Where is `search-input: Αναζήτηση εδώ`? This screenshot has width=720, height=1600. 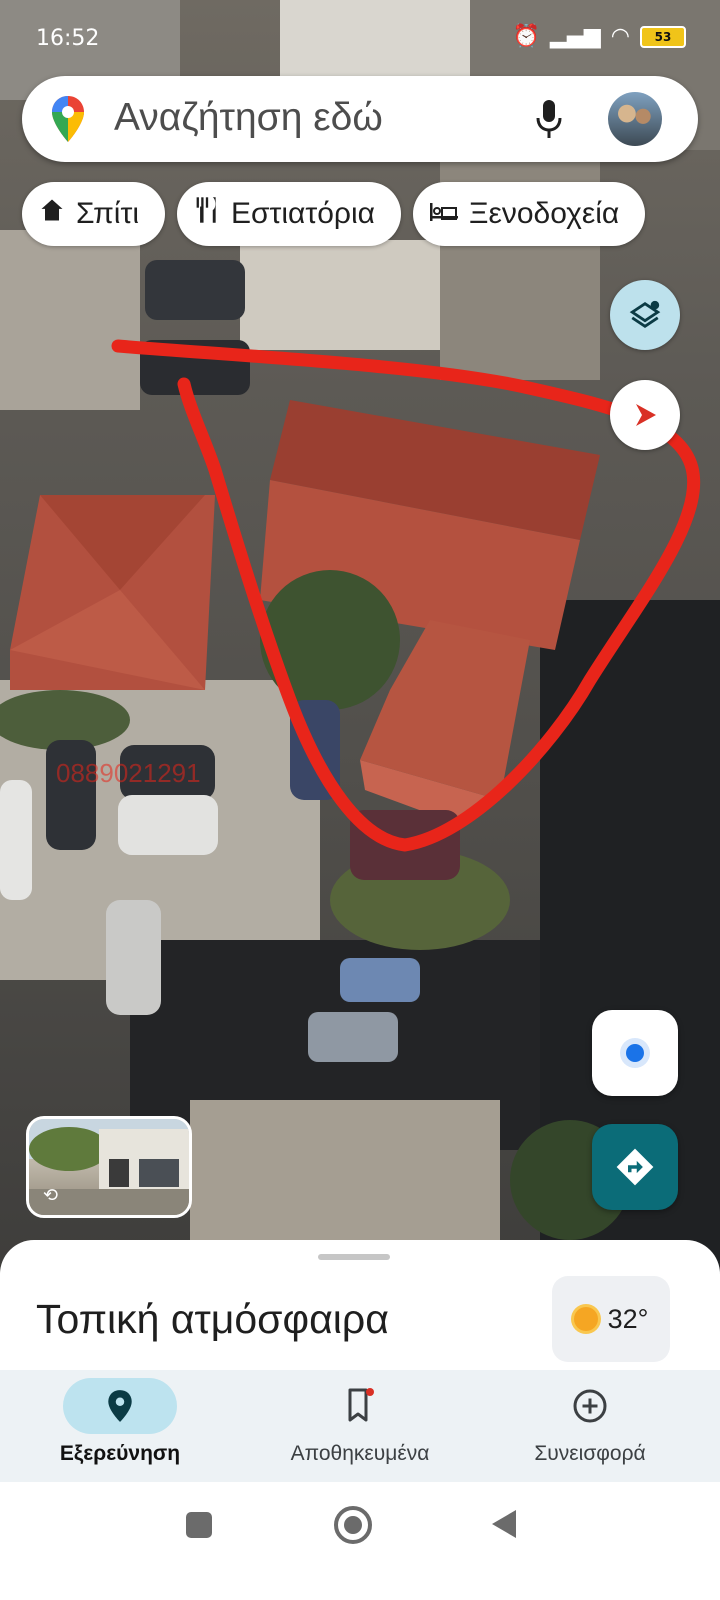
search-input: Αναζήτηση εδώ is located at coordinates (248, 118).